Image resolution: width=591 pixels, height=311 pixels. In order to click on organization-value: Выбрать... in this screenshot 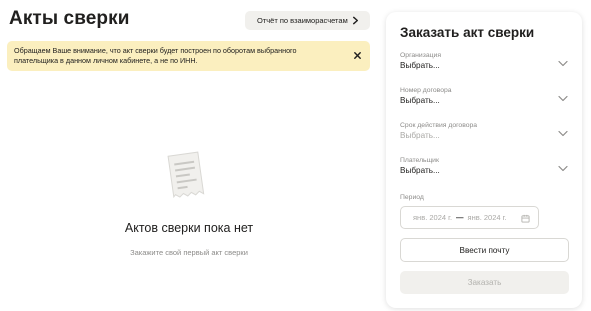, I will do `click(420, 65)`.